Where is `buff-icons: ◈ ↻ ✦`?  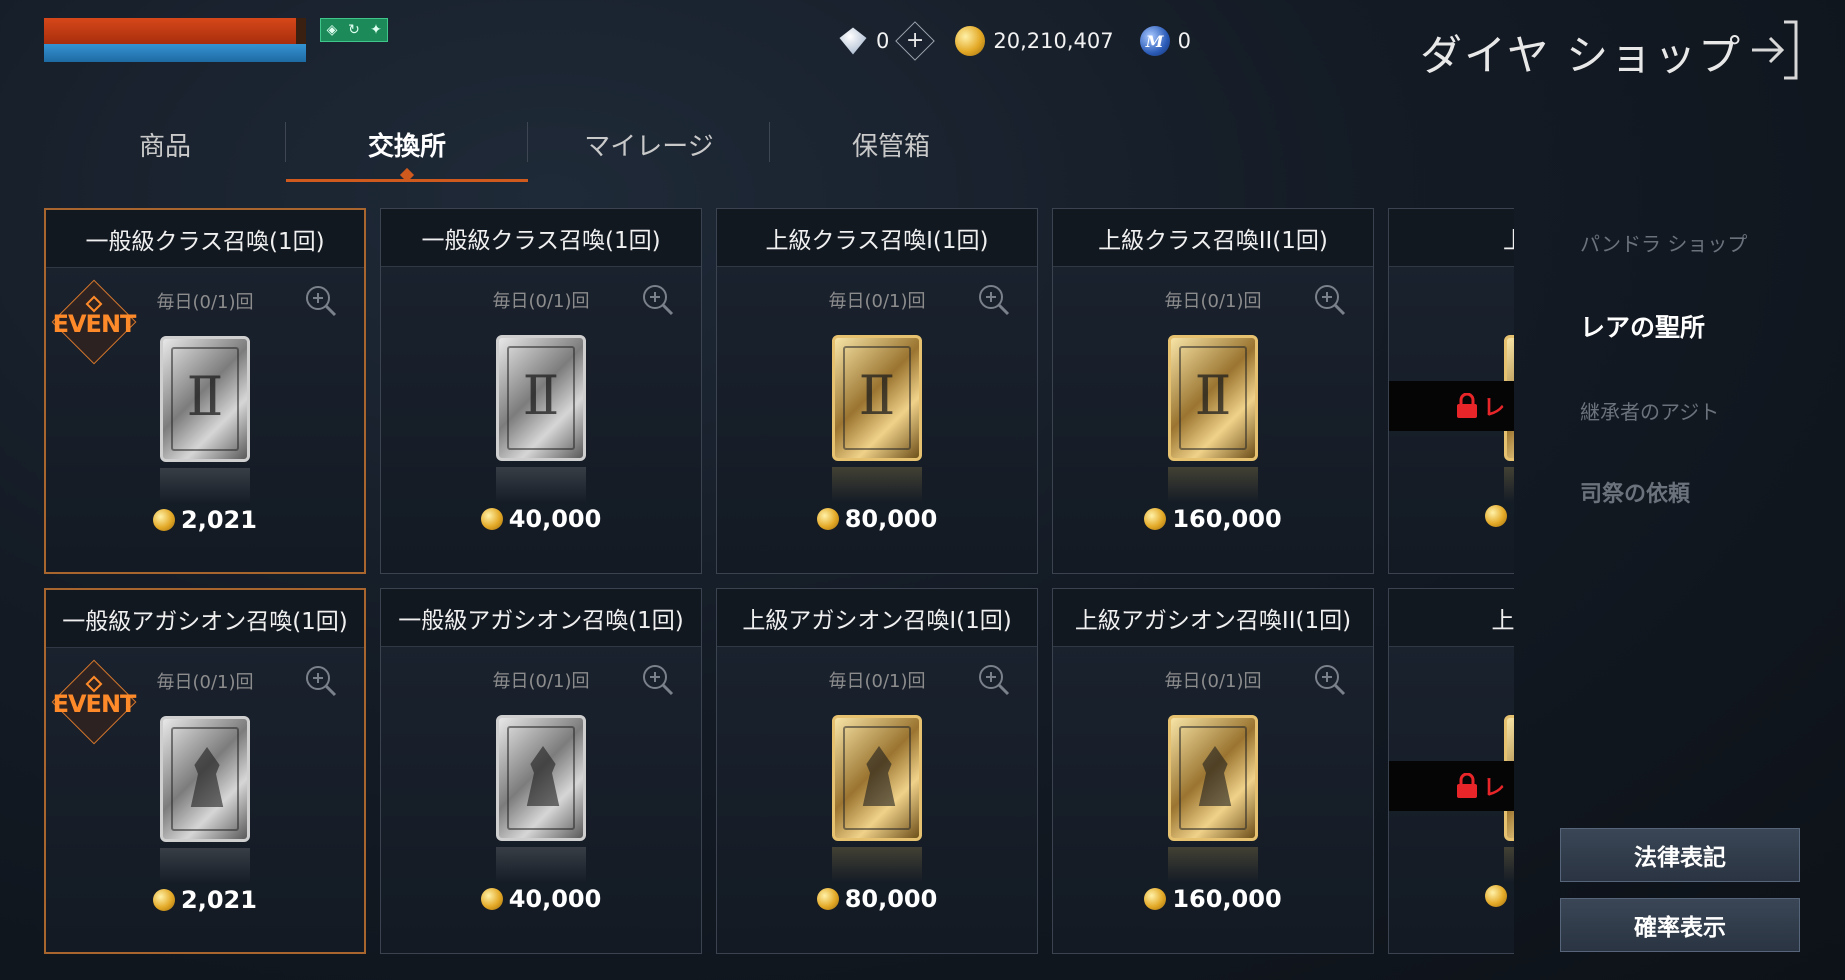 buff-icons: ◈ ↻ ✦ is located at coordinates (354, 30).